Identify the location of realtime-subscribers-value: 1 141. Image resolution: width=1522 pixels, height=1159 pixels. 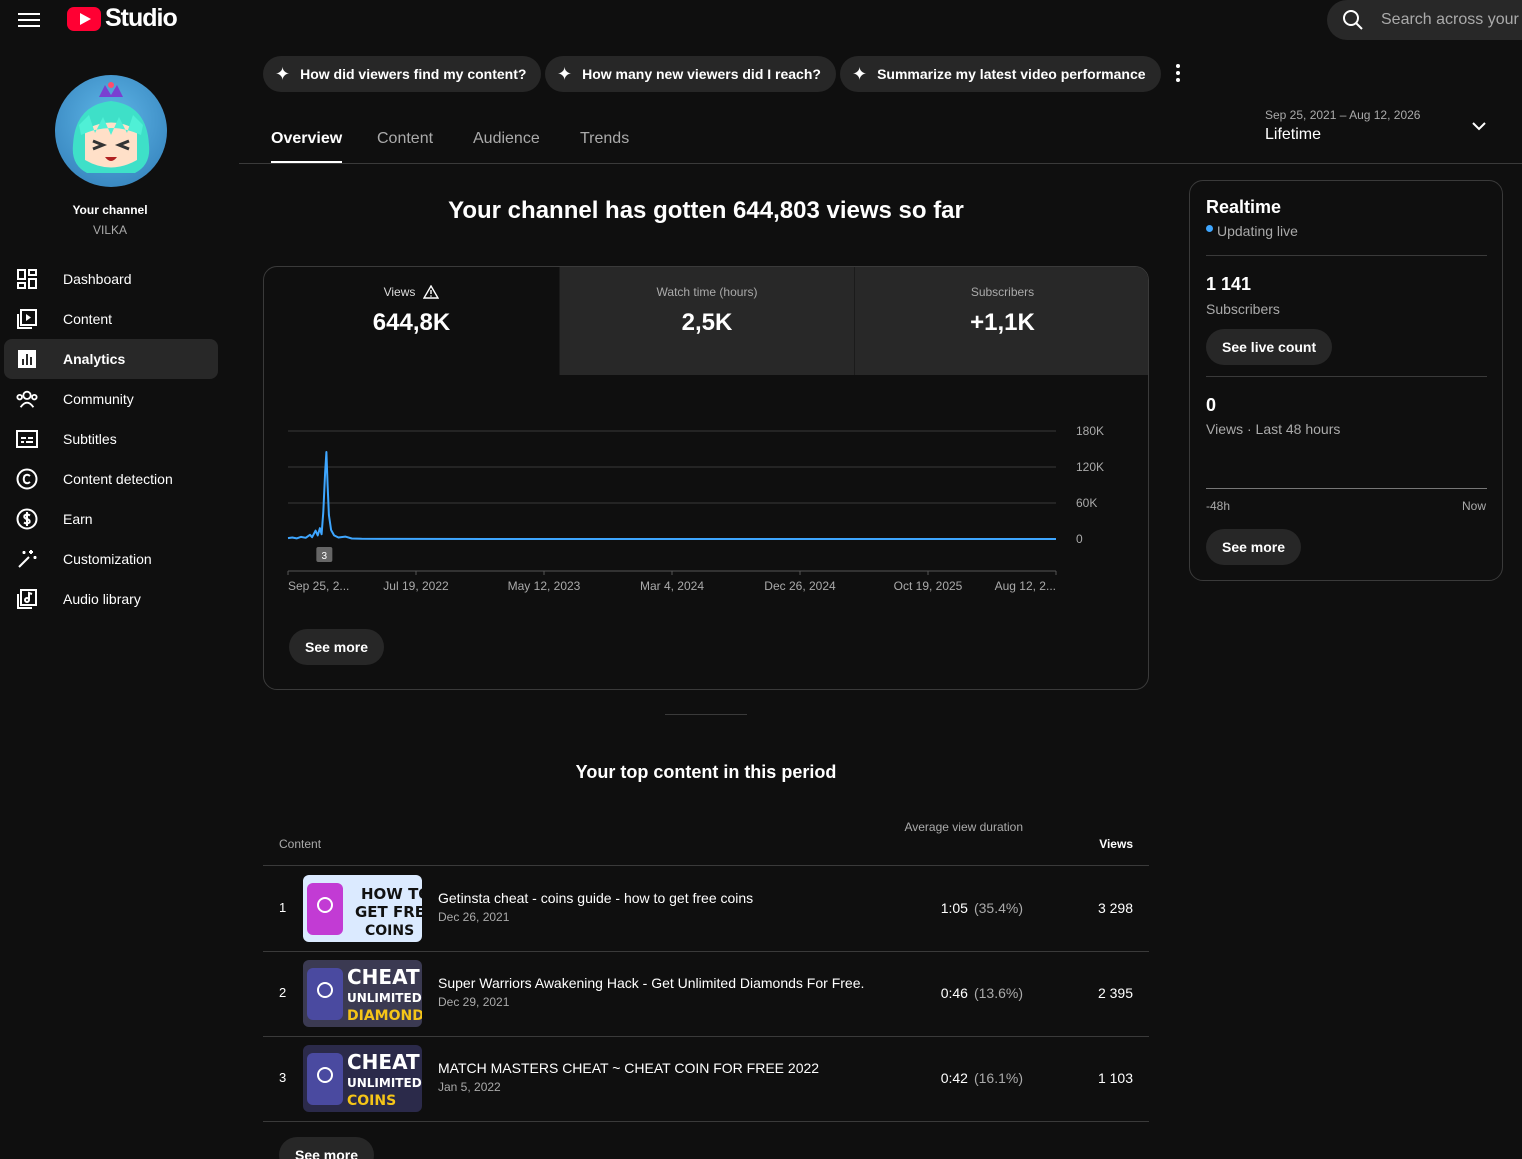
(1229, 284).